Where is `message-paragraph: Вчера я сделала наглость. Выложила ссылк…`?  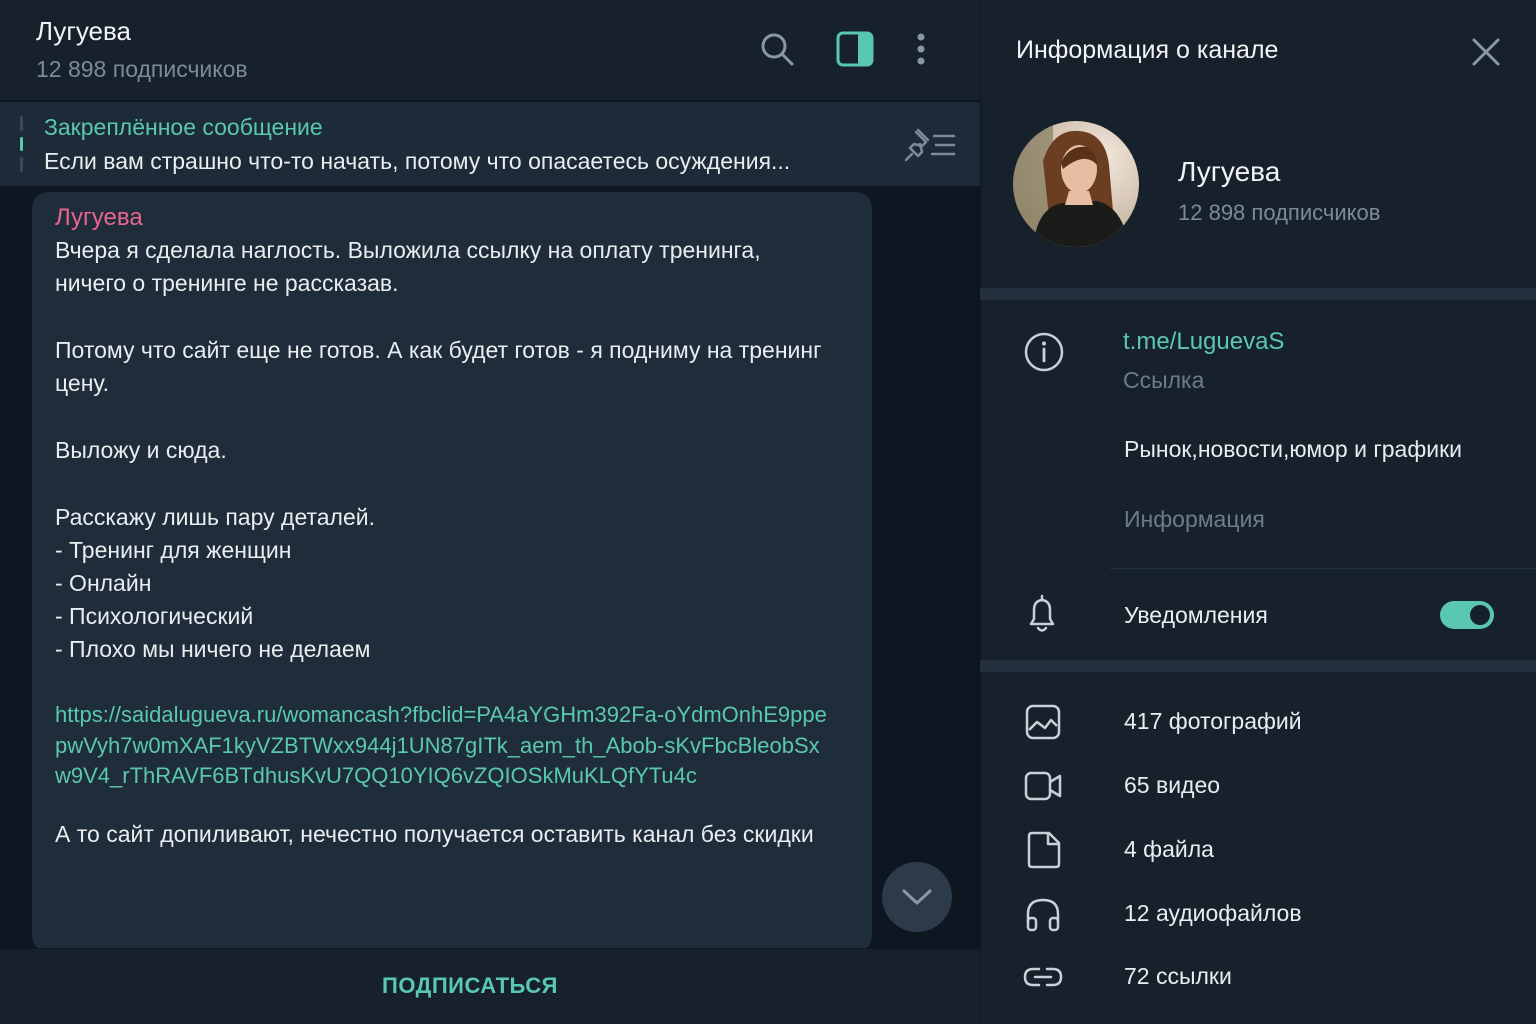
message-paragraph: Вчера я сделала наглость. Выложила ссылк… is located at coordinates (408, 266).